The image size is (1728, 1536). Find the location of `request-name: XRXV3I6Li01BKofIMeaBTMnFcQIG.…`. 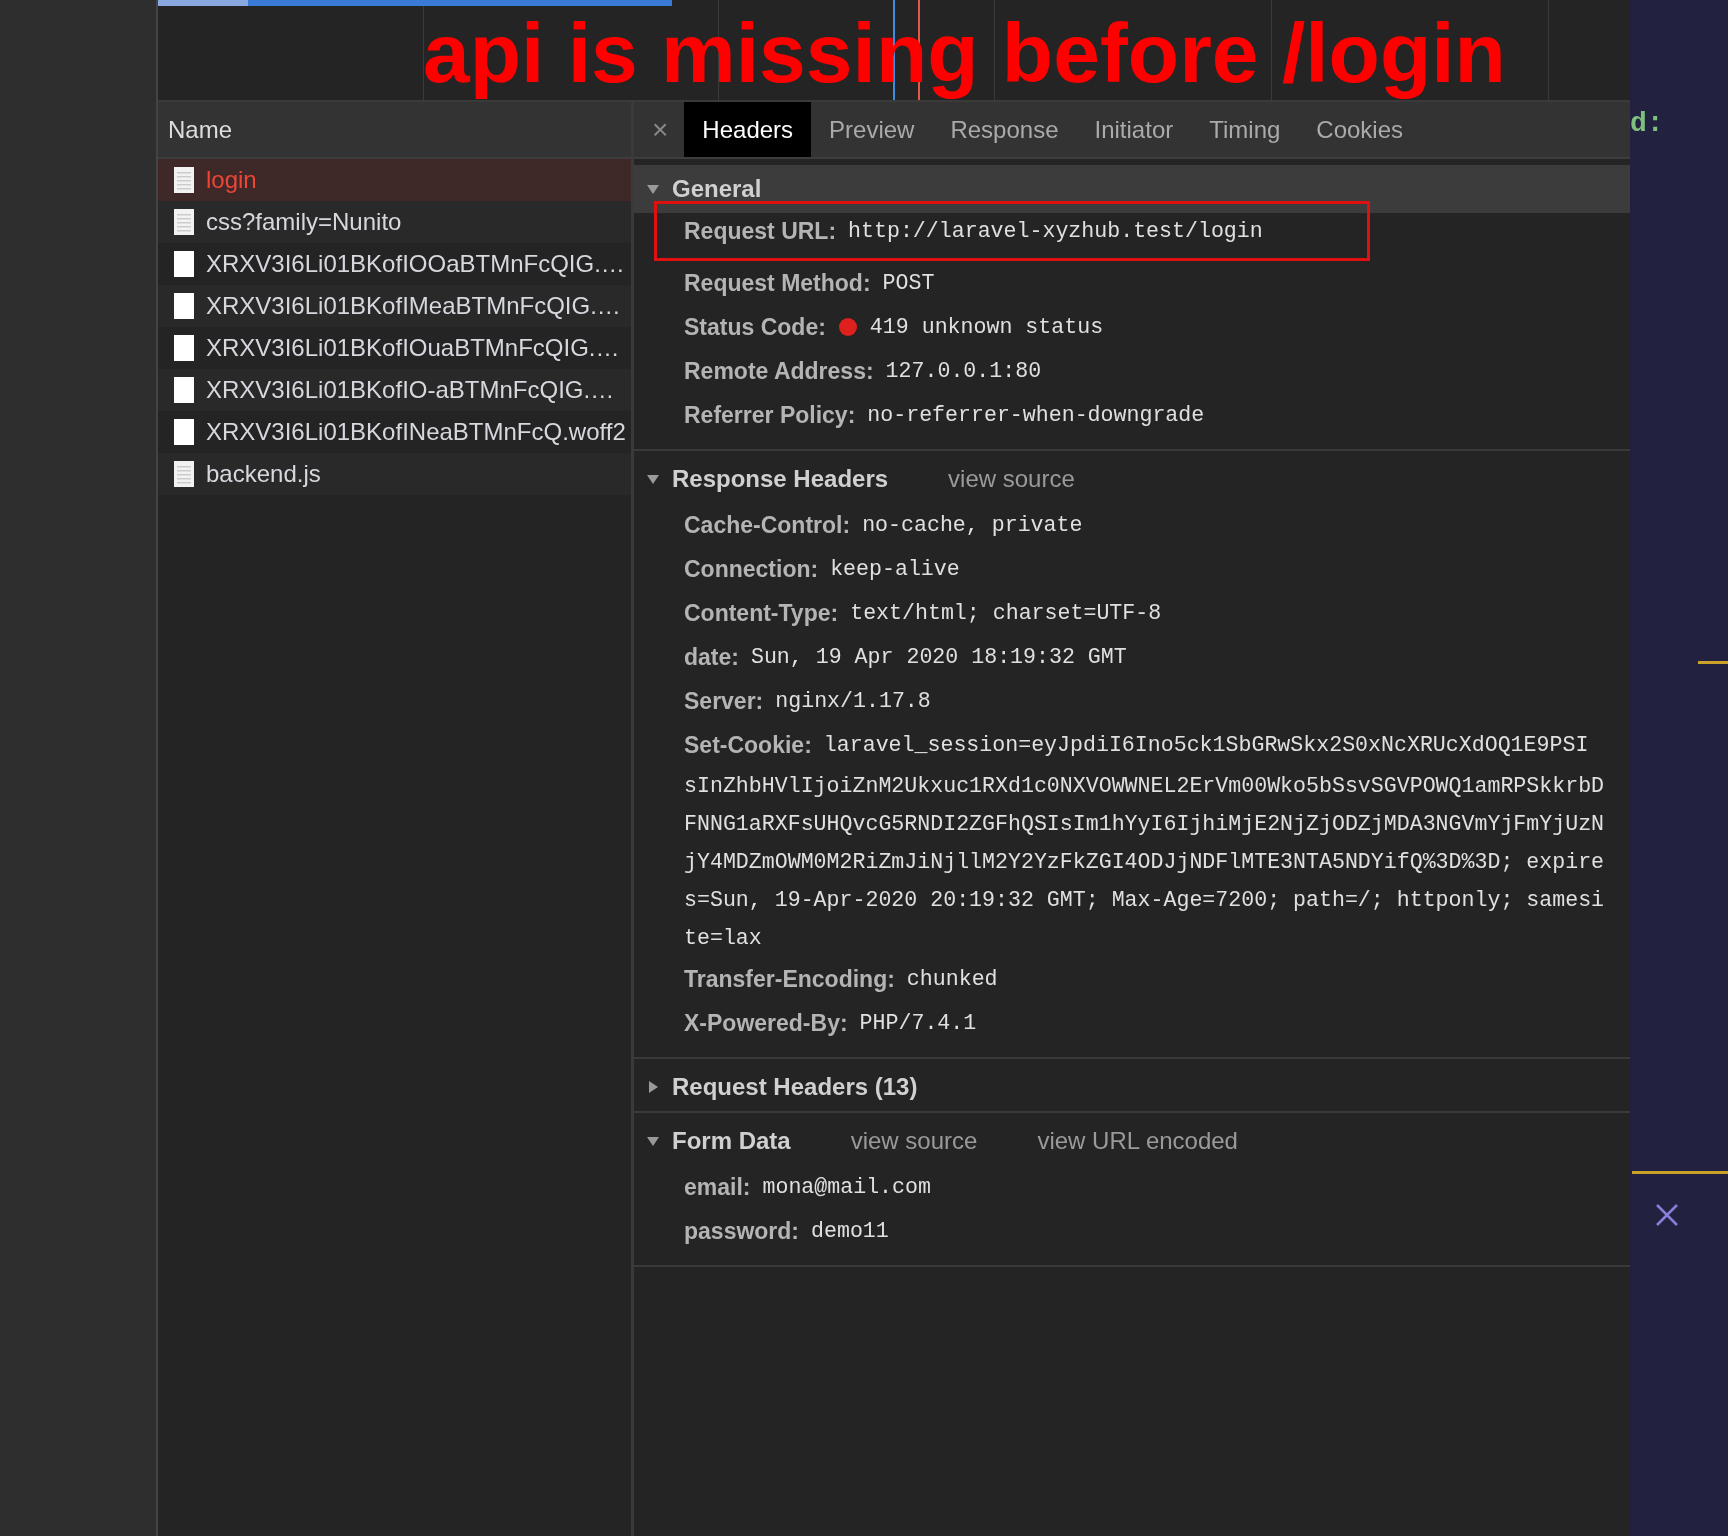

request-name: XRXV3I6Li01BKofIMeaBTMnFcQIG.… is located at coordinates (413, 306).